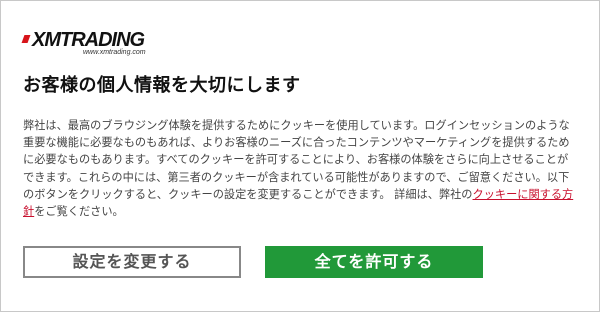  Describe the element at coordinates (26, 39) in the screenshot. I see `logo-red-mark-icon` at that location.